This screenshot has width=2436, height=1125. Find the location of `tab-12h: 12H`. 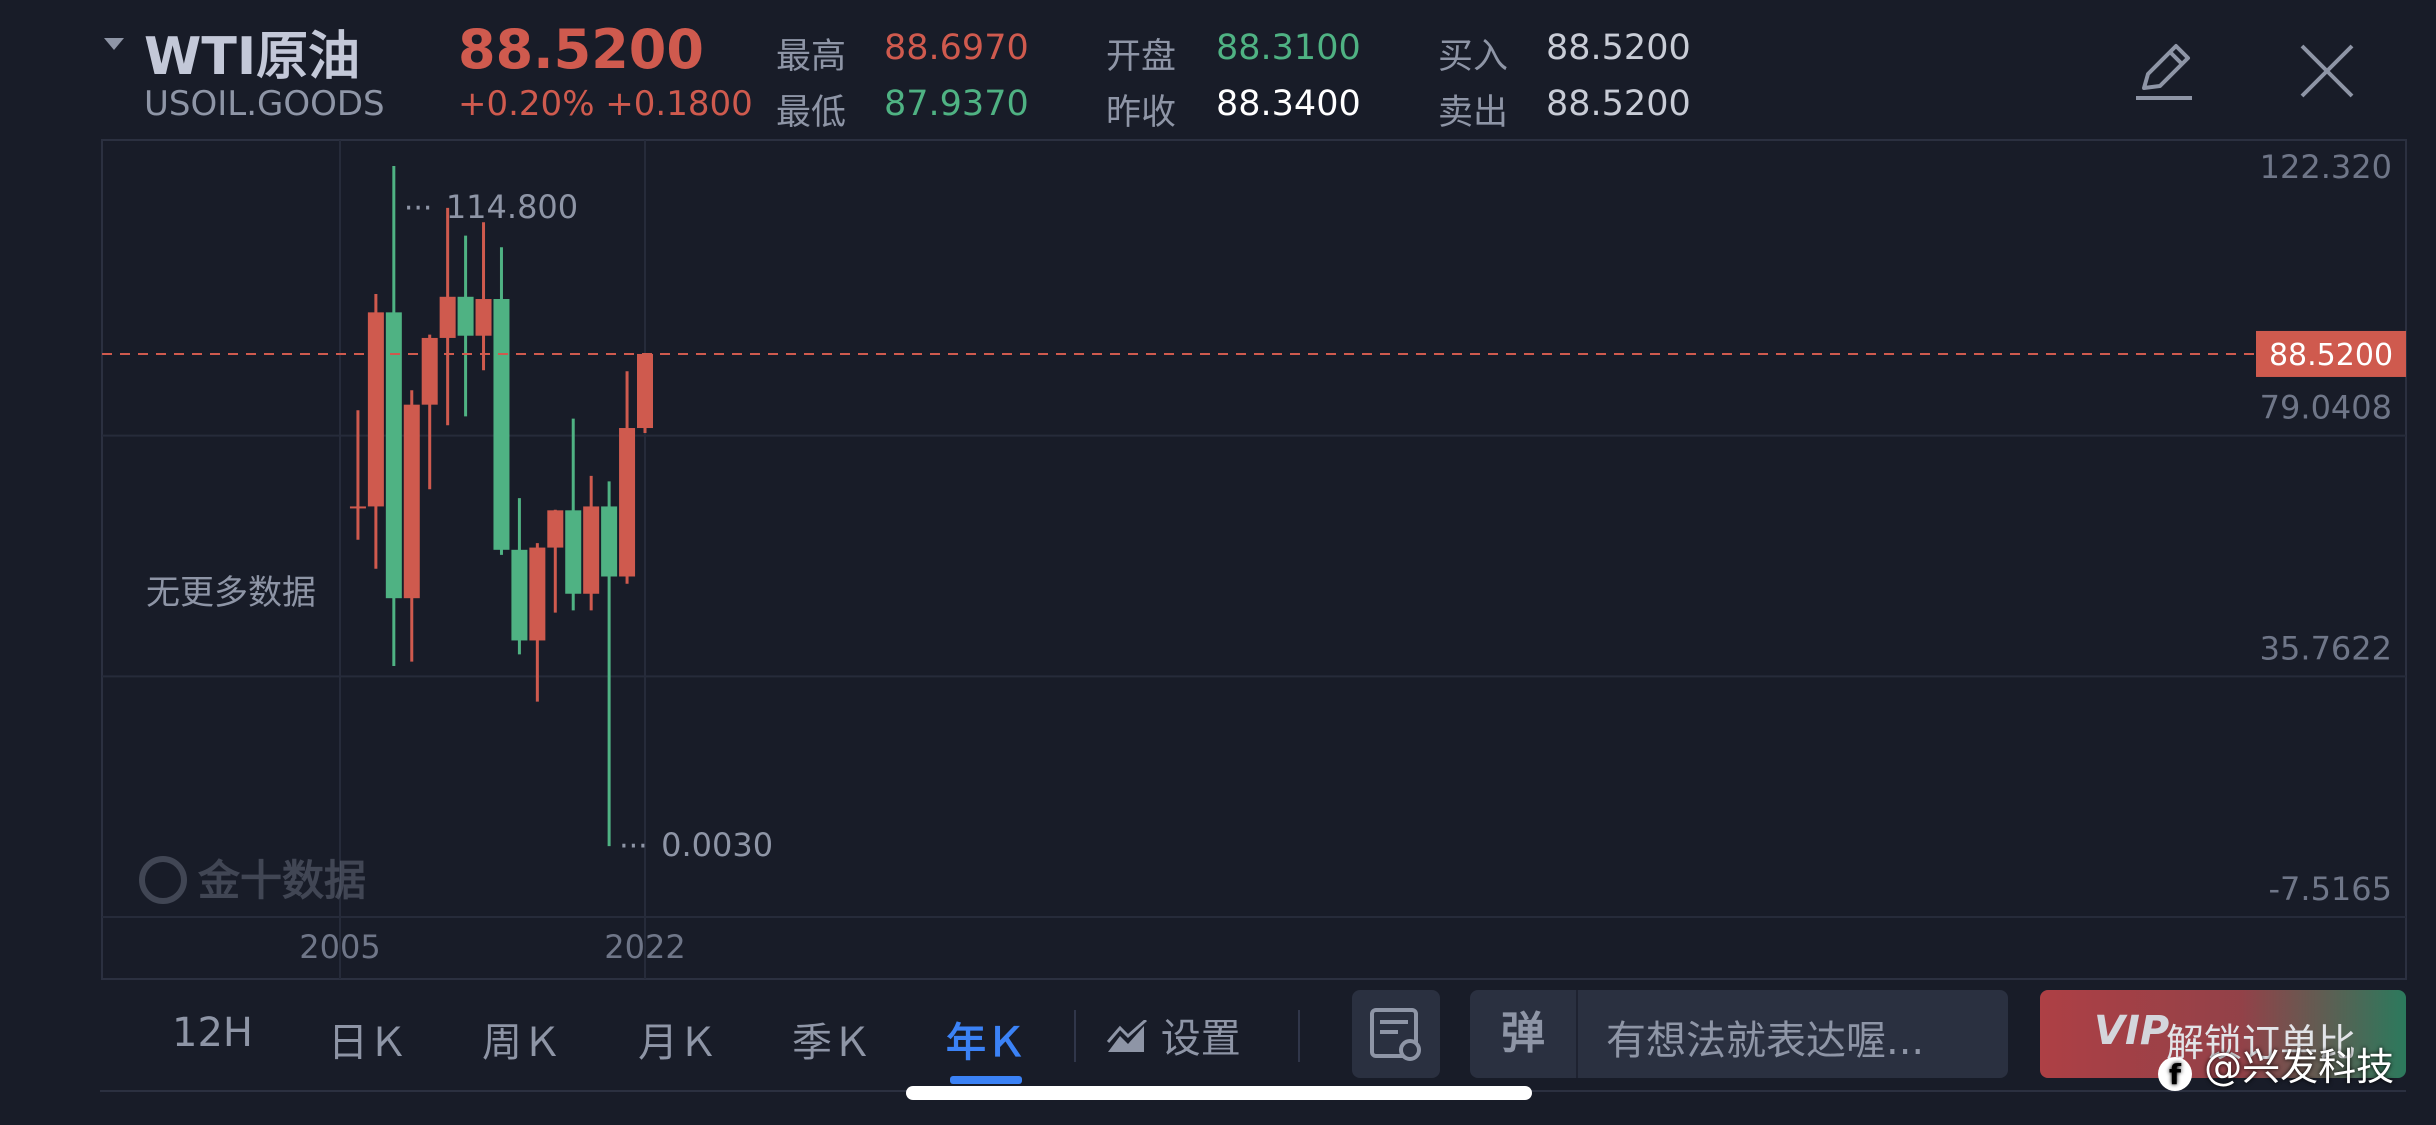

tab-12h: 12H is located at coordinates (212, 1033).